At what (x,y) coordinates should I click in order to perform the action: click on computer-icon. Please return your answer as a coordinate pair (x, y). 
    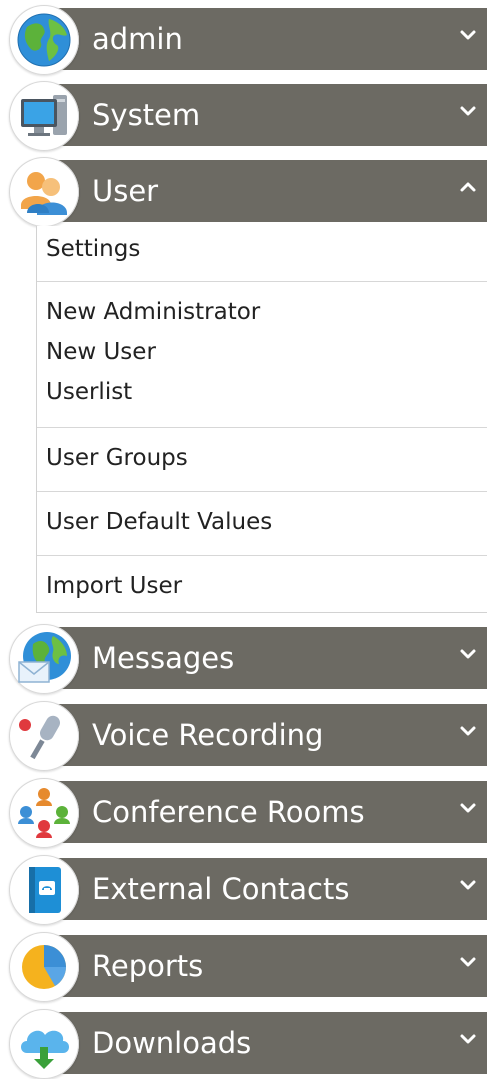
    Looking at the image, I should click on (44, 116).